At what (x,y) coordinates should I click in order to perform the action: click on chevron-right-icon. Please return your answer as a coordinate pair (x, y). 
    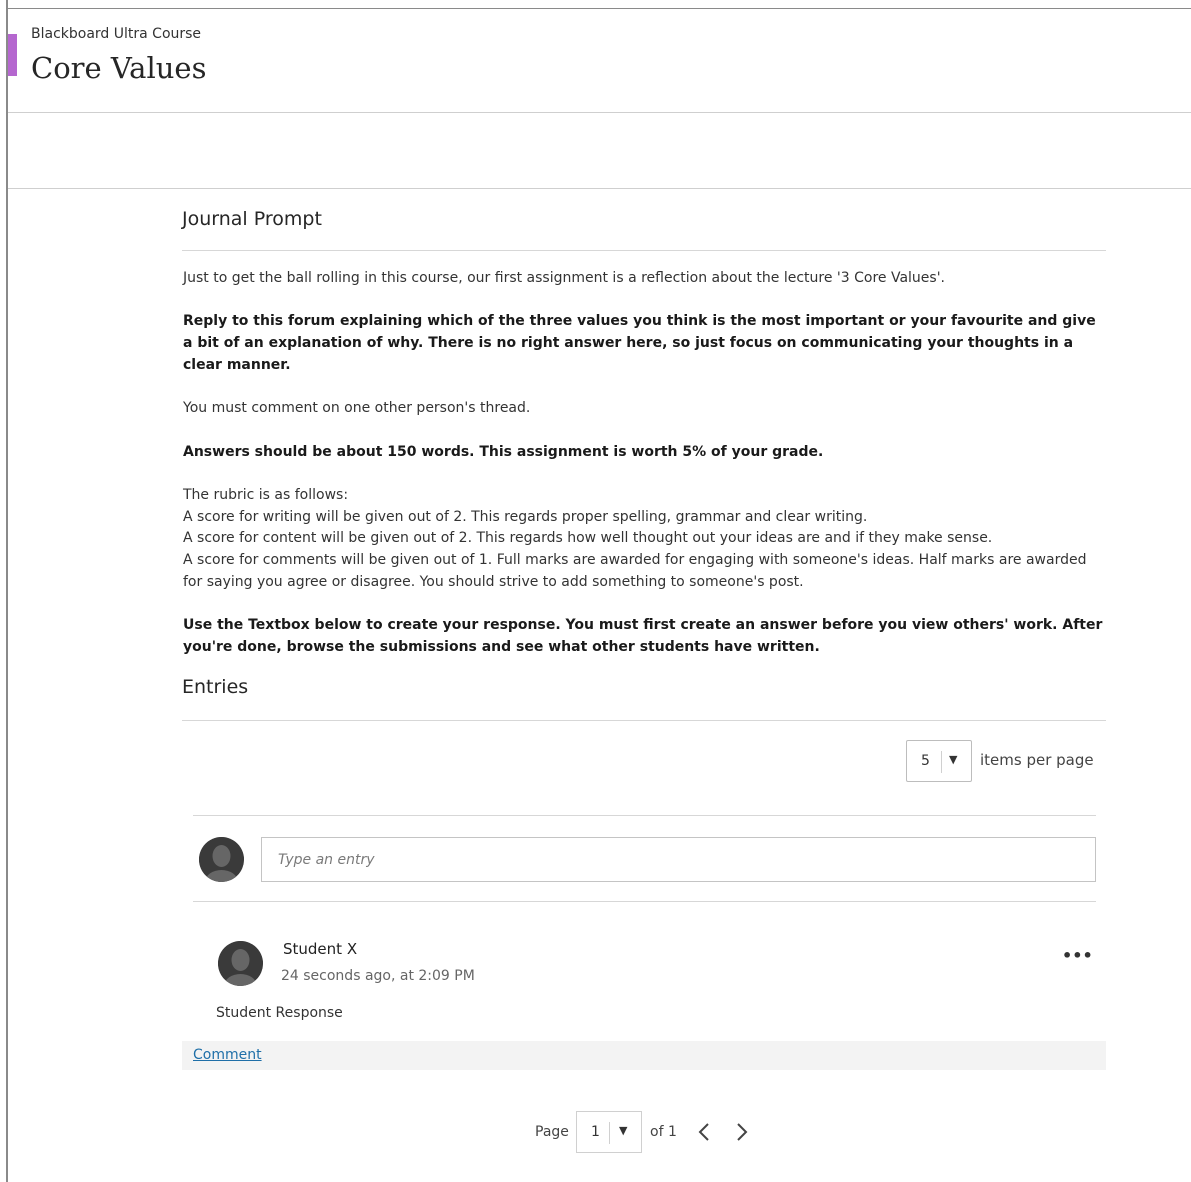
    Looking at the image, I should click on (742, 1132).